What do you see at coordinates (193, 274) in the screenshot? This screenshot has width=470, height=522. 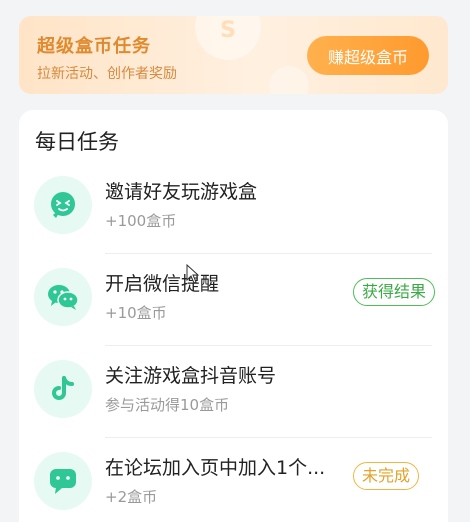 I see `mouse-cursor-icon` at bounding box center [193, 274].